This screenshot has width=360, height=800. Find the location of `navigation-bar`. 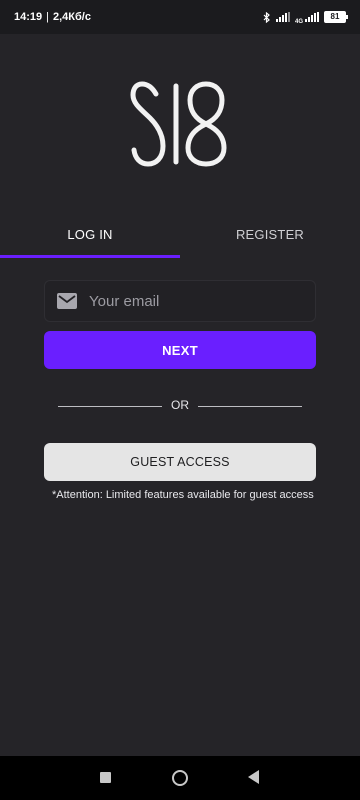

navigation-bar is located at coordinates (180, 778).